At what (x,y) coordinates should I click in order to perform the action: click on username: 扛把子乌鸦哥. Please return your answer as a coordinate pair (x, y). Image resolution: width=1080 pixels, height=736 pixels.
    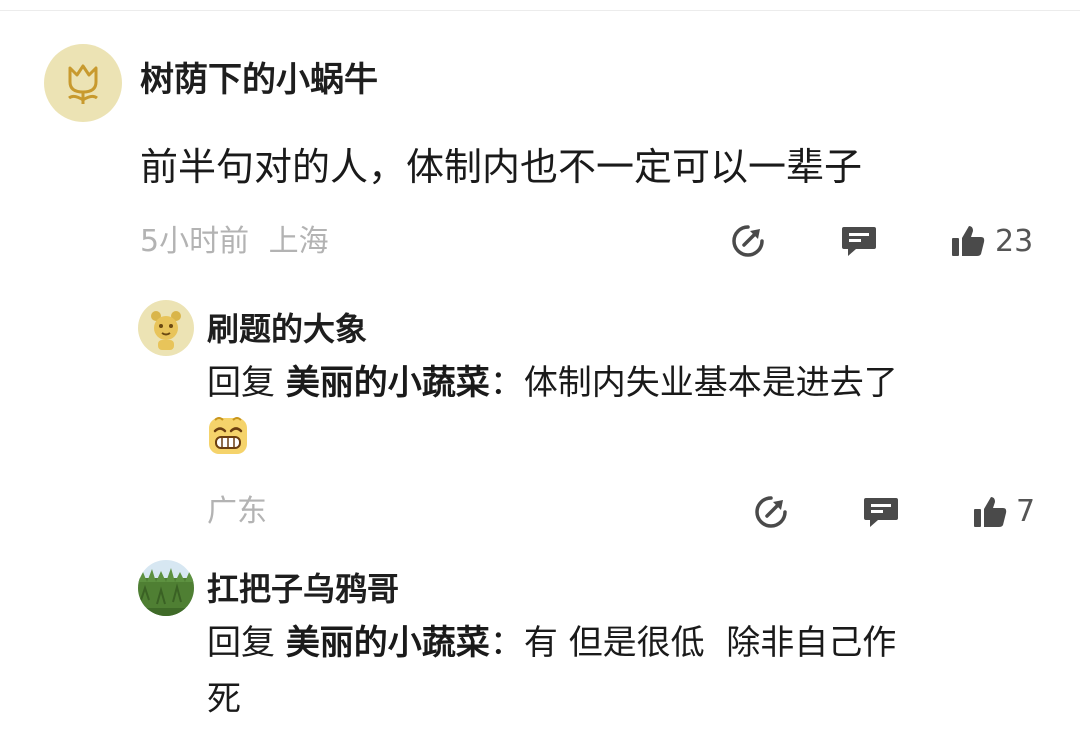
    Looking at the image, I should click on (303, 589).